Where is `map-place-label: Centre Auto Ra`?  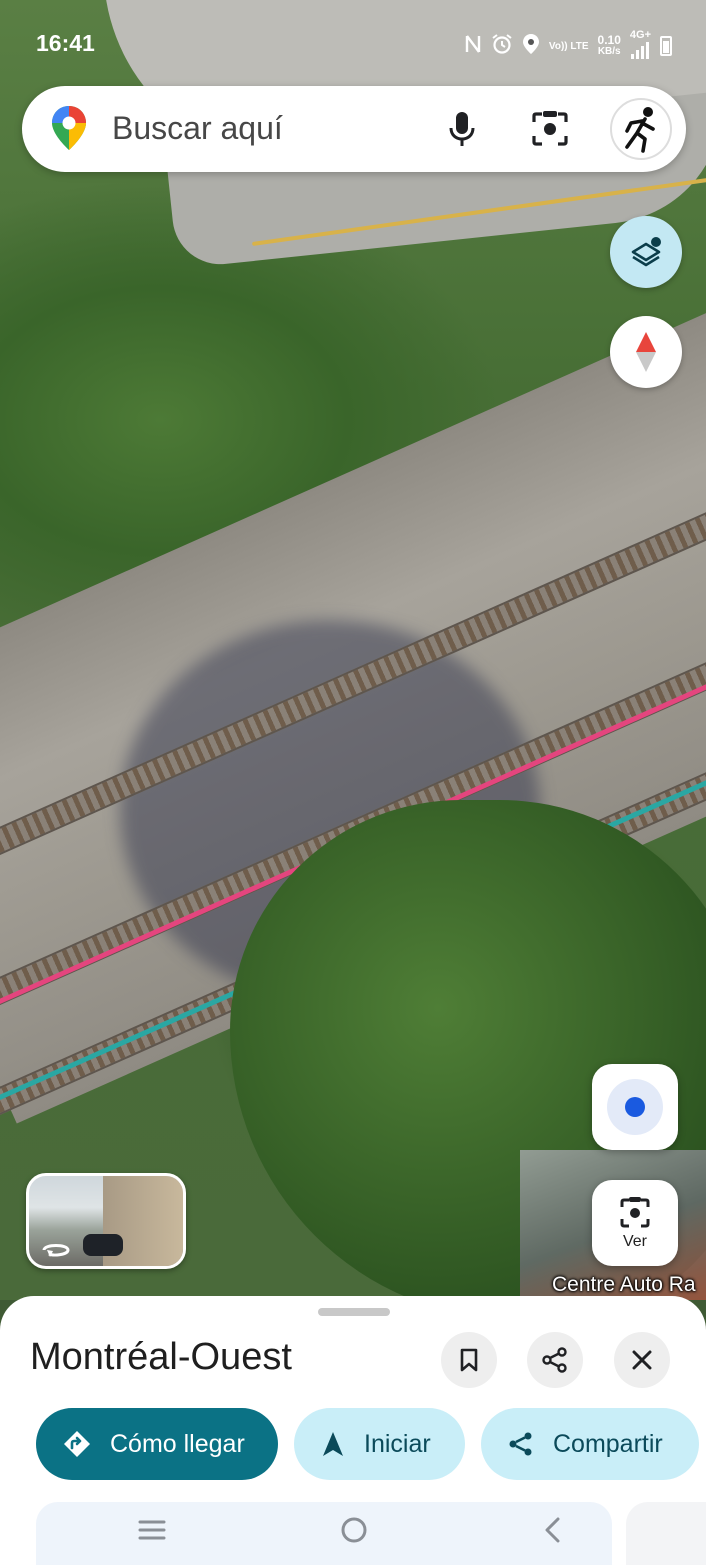 map-place-label: Centre Auto Ra is located at coordinates (624, 1285).